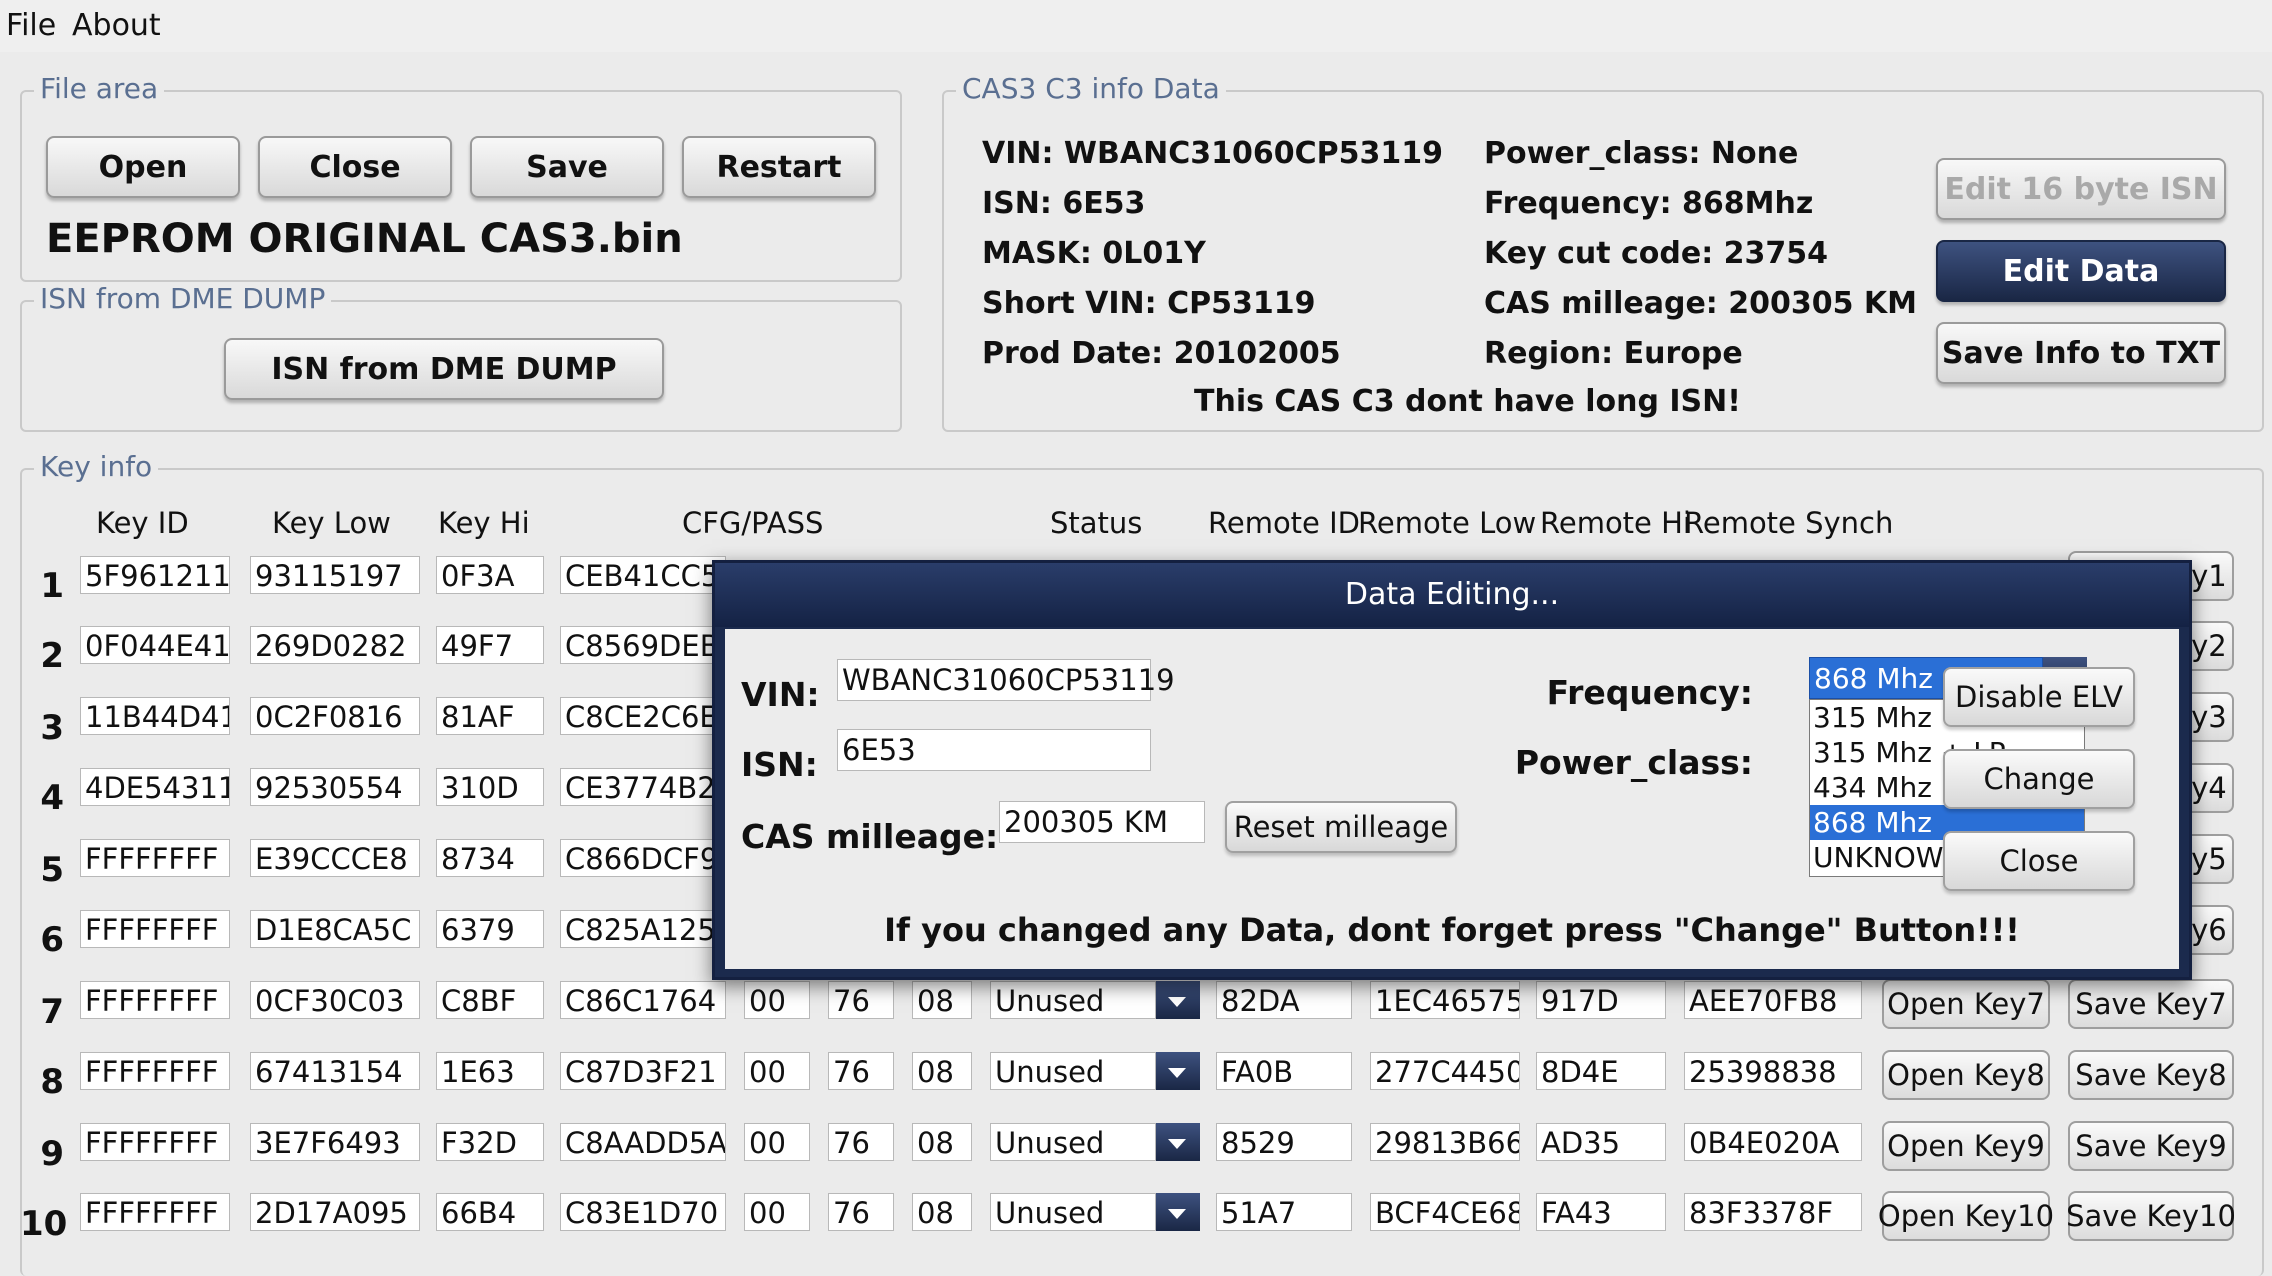  Describe the element at coordinates (490, 858) in the screenshot. I see `key-hi-field: 8734` at that location.